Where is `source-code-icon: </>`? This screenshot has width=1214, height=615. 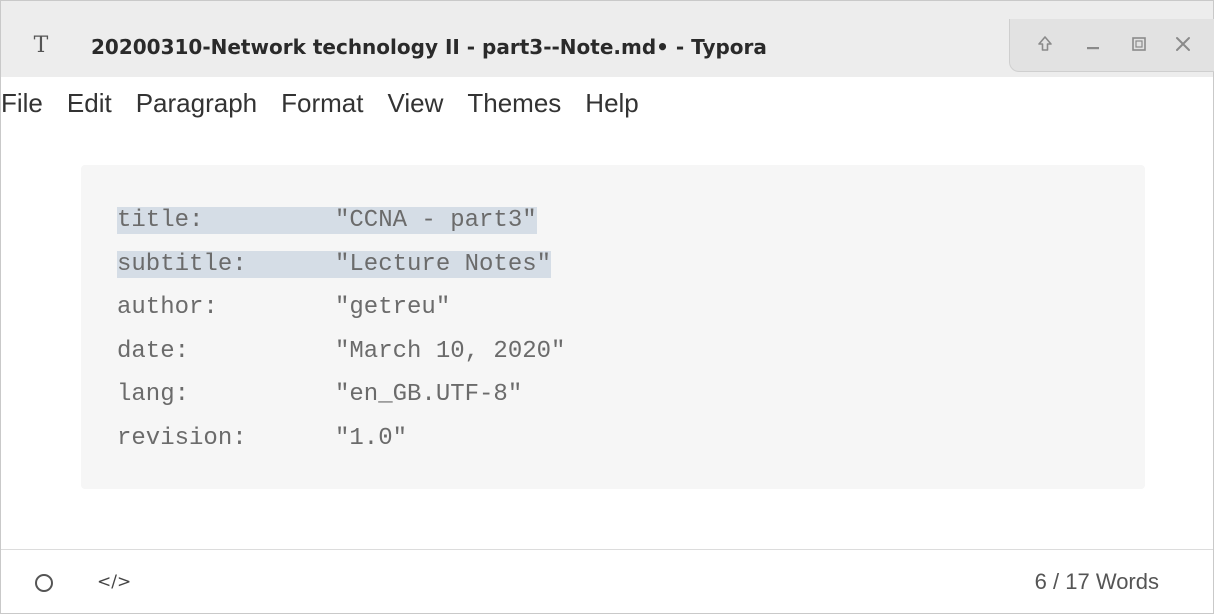
source-code-icon: </> is located at coordinates (114, 582).